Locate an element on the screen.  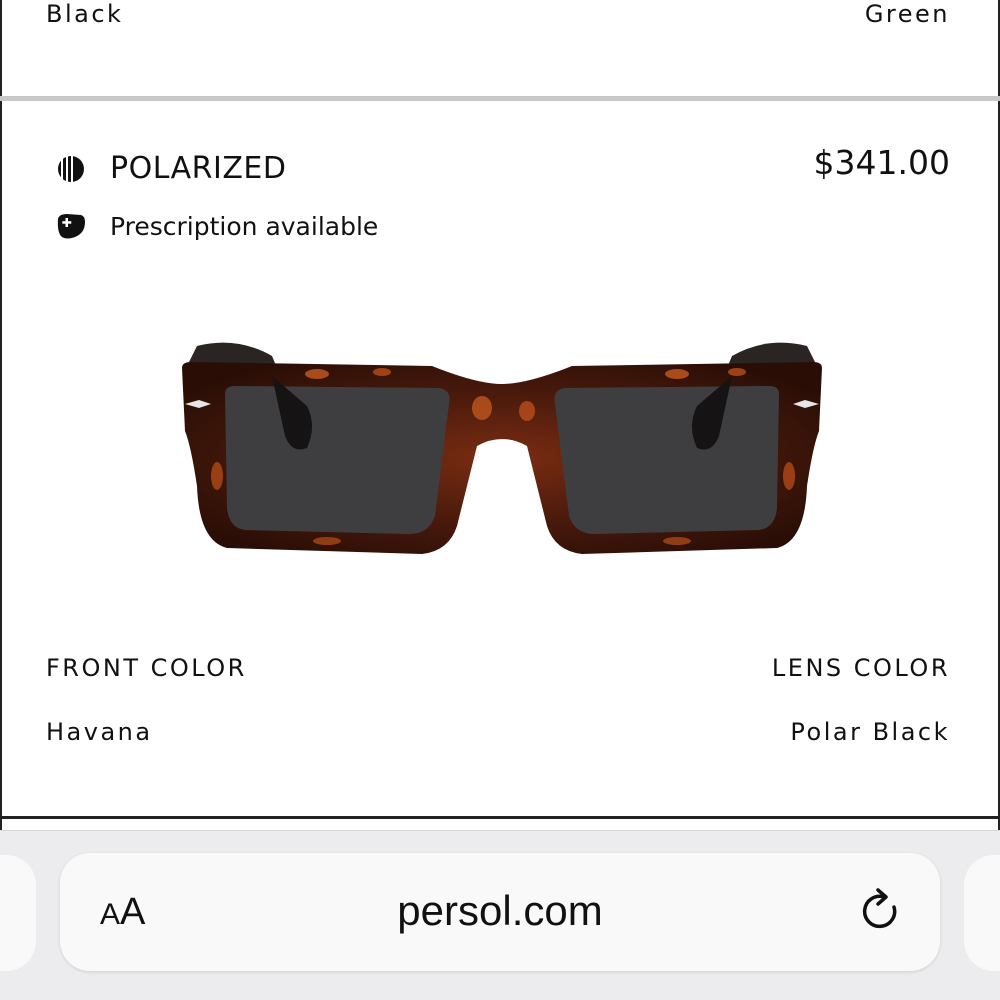
front-color-value: Havana is located at coordinates (99, 732).